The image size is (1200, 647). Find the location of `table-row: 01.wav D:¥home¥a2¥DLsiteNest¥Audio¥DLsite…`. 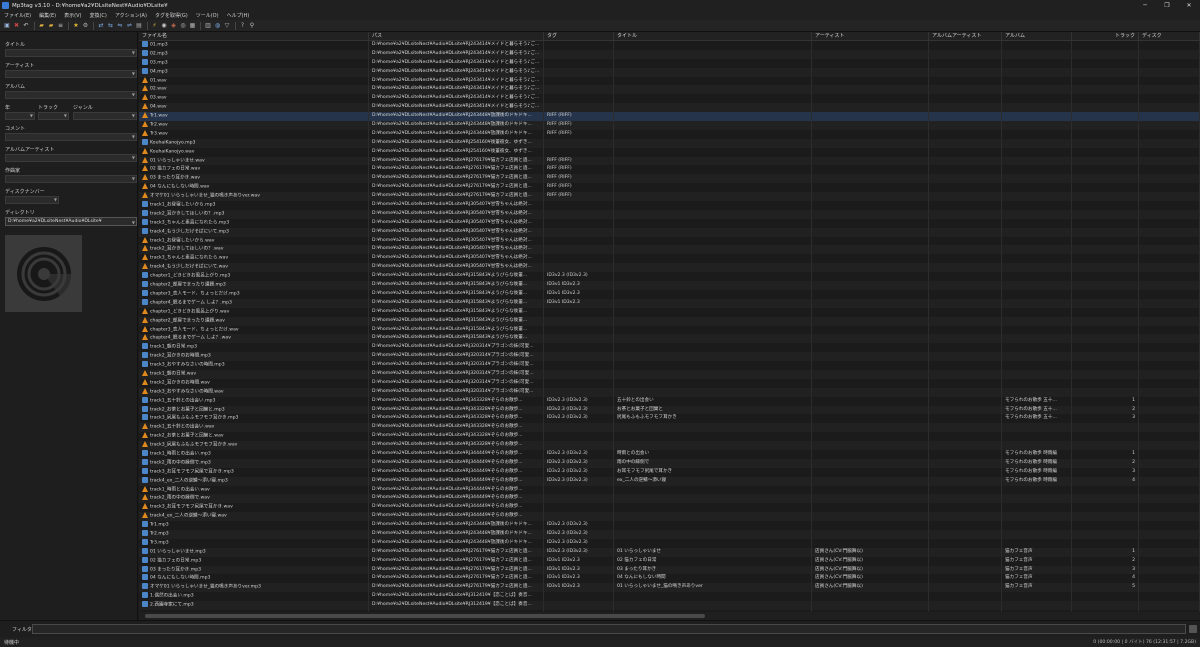

table-row: 01.wav D:¥home¥a2¥DLsiteNest¥Audio¥DLsite… is located at coordinates (669, 81).